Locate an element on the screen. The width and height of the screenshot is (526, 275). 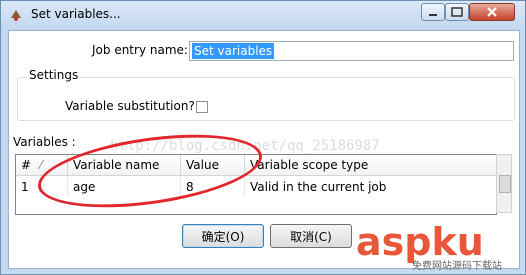
sort-icon: ⁄ is located at coordinates (41, 165).